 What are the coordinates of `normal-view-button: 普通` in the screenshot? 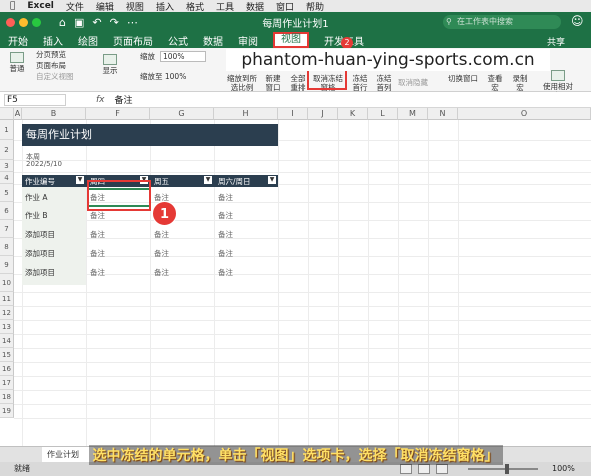 It's located at (17, 62).